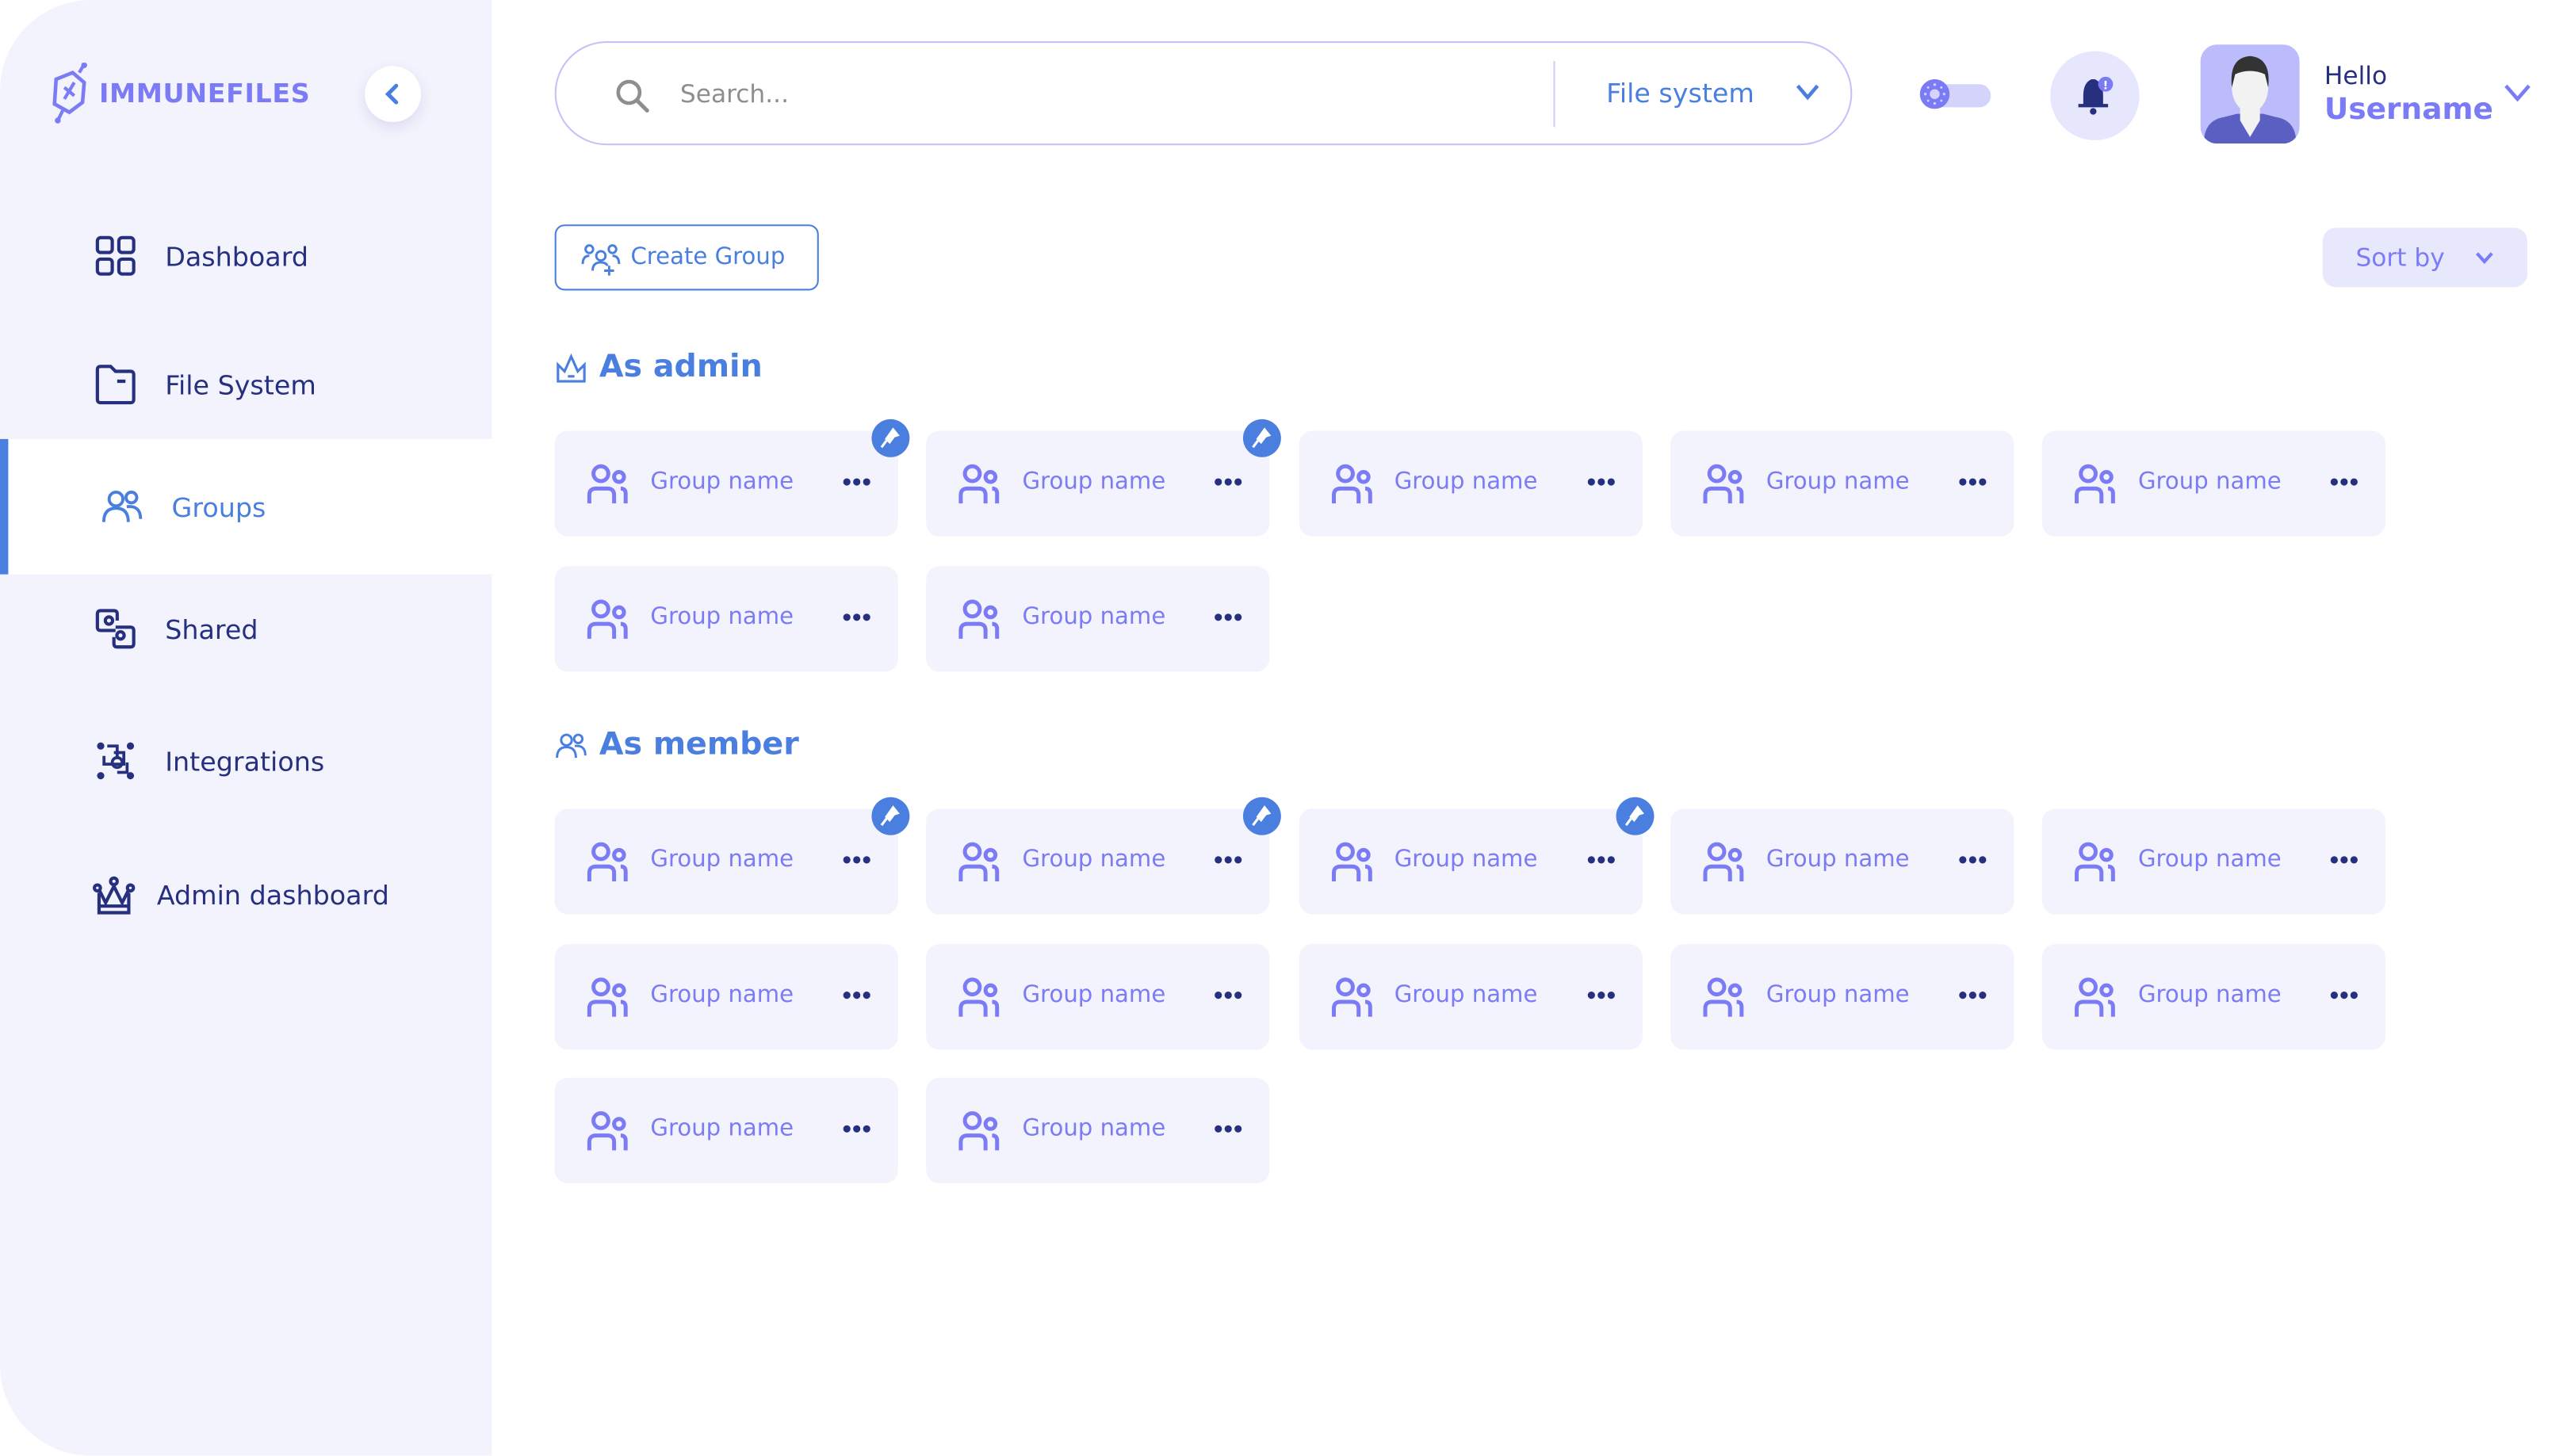 This screenshot has height=1456, width=2567. I want to click on search-bar: Search... File system, so click(1203, 93).